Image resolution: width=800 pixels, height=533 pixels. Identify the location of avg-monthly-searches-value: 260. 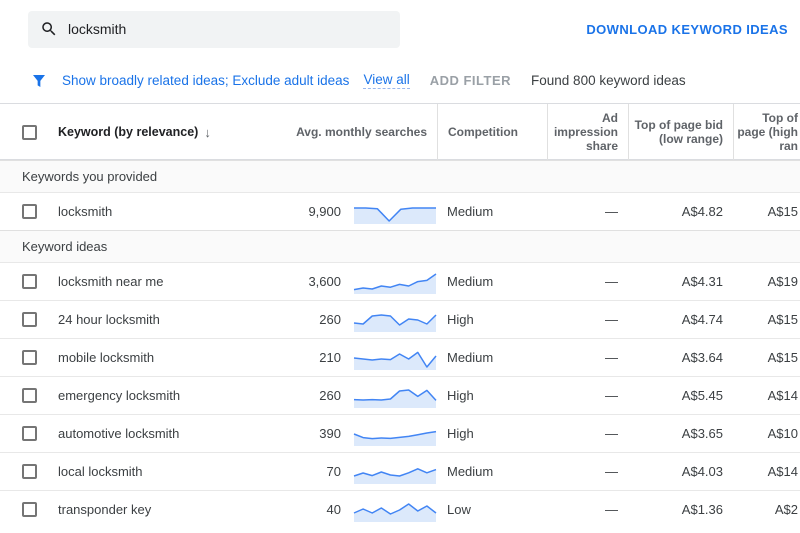
(330, 395).